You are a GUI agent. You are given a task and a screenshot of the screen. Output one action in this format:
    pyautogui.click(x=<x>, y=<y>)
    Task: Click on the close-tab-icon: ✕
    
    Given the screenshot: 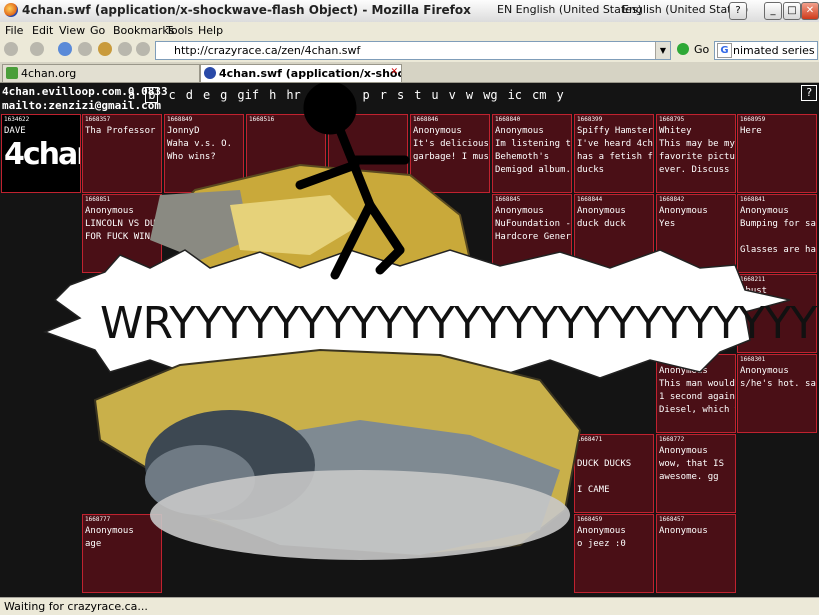 What is the action you would take?
    pyautogui.click(x=394, y=72)
    